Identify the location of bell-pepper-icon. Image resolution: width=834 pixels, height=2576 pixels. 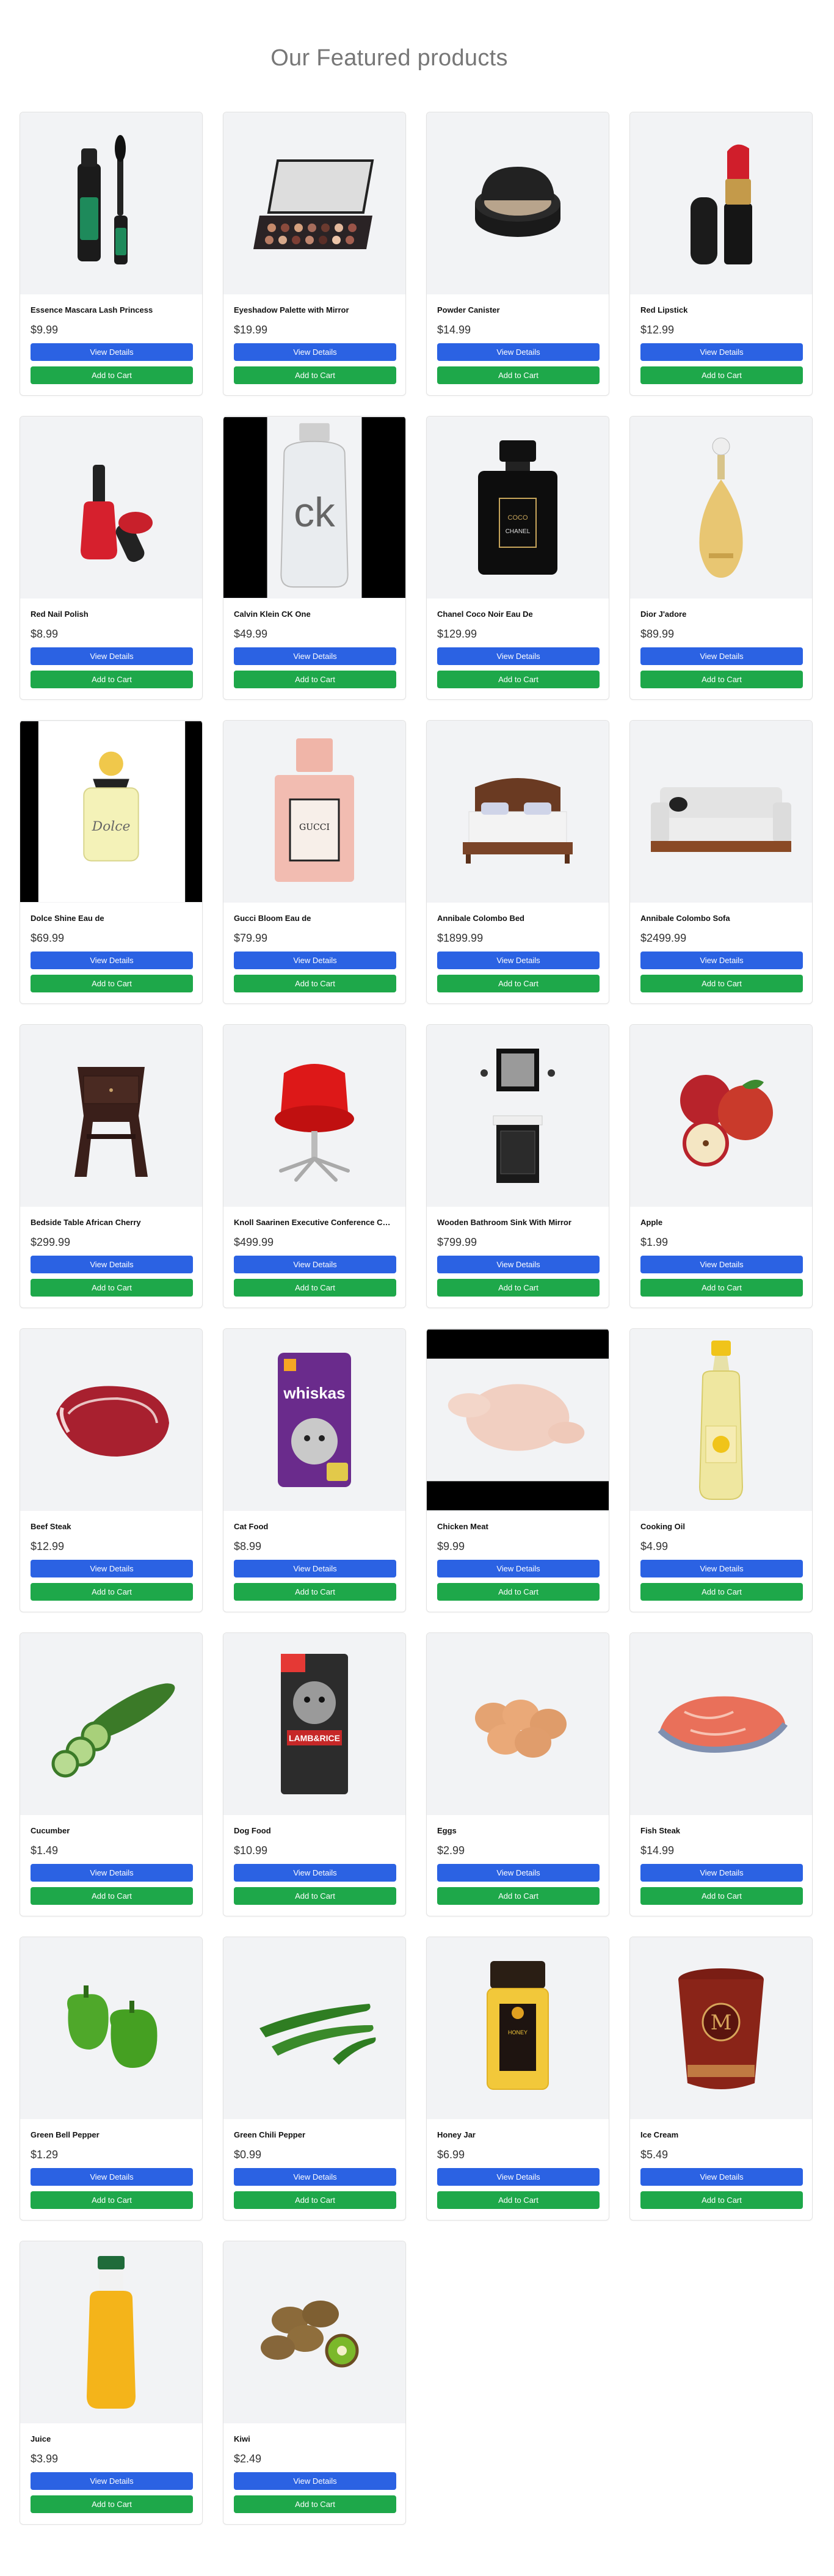
(113, 2027).